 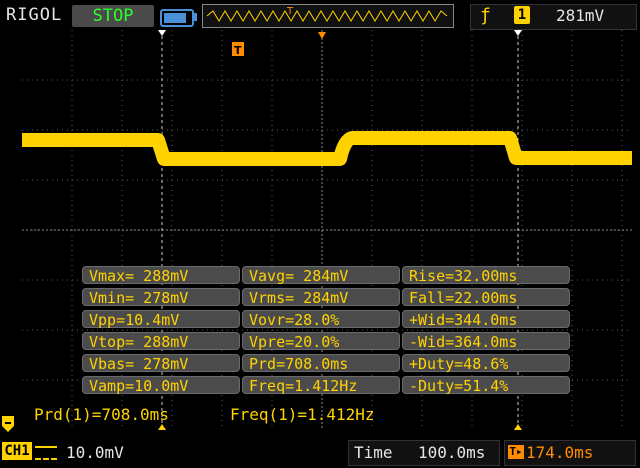 What do you see at coordinates (321, 341) in the screenshot?
I see `measure-vpre: Vpre=20.0%` at bounding box center [321, 341].